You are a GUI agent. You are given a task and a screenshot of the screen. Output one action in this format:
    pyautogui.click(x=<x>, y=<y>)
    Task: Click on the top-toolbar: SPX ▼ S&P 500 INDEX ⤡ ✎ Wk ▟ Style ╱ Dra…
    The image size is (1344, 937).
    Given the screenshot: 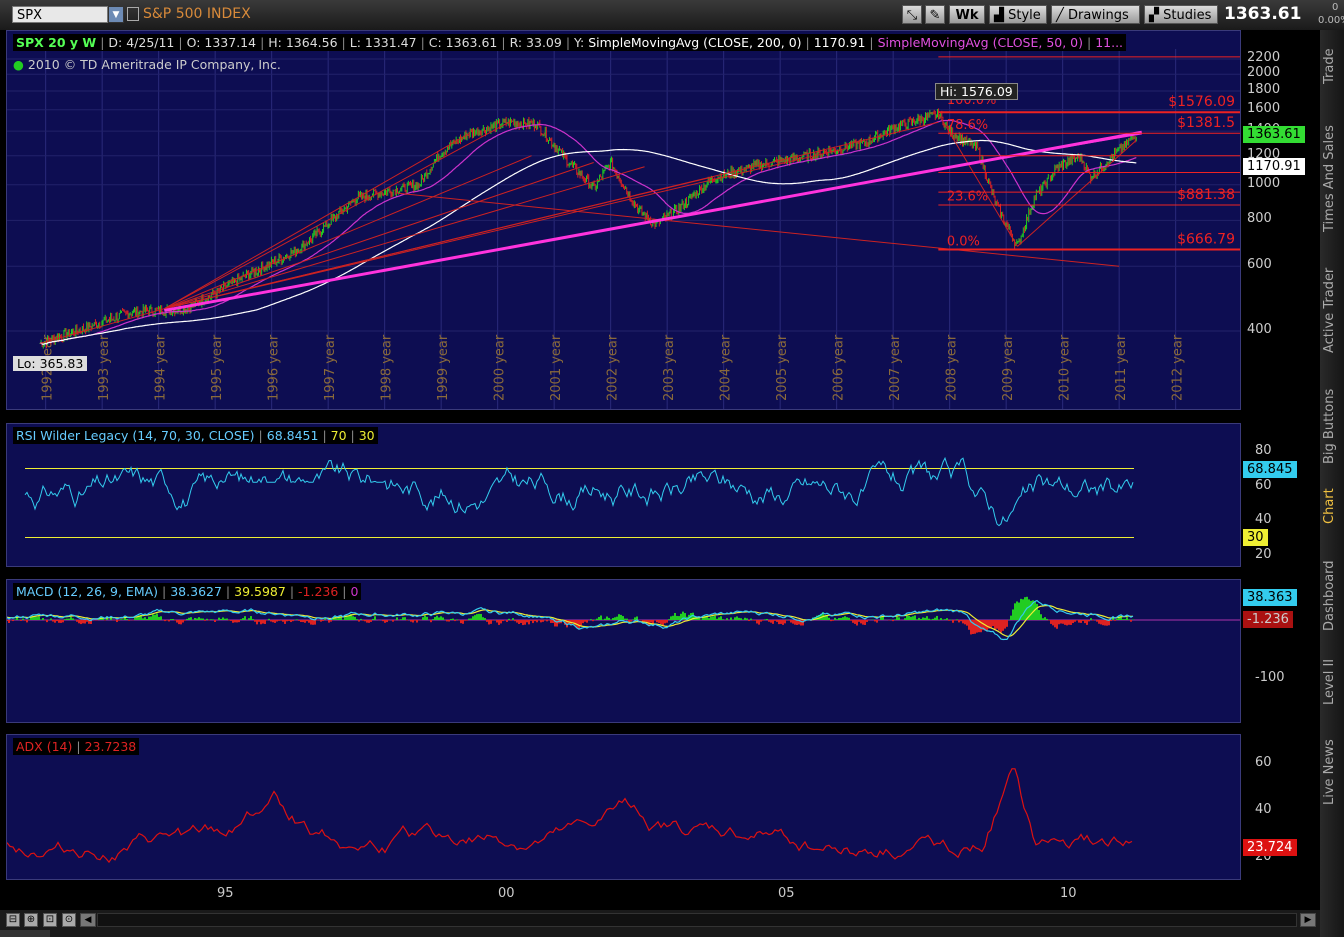 What is the action you would take?
    pyautogui.click(x=672, y=15)
    